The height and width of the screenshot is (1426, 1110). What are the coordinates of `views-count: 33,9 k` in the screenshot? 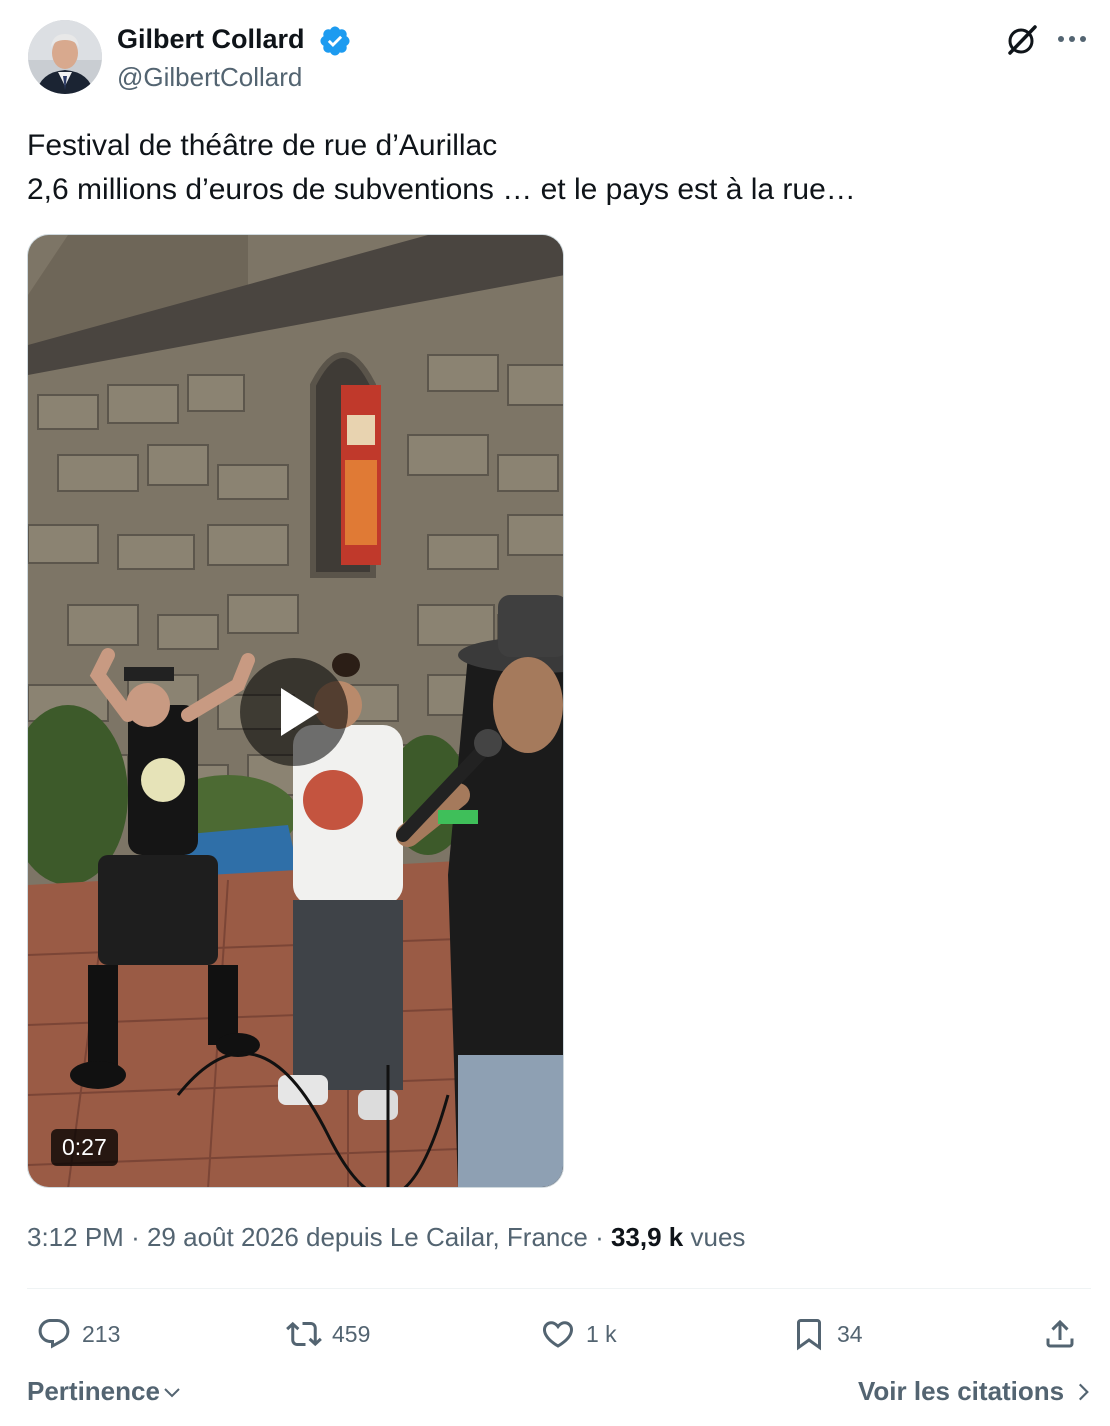 It's located at (647, 1237).